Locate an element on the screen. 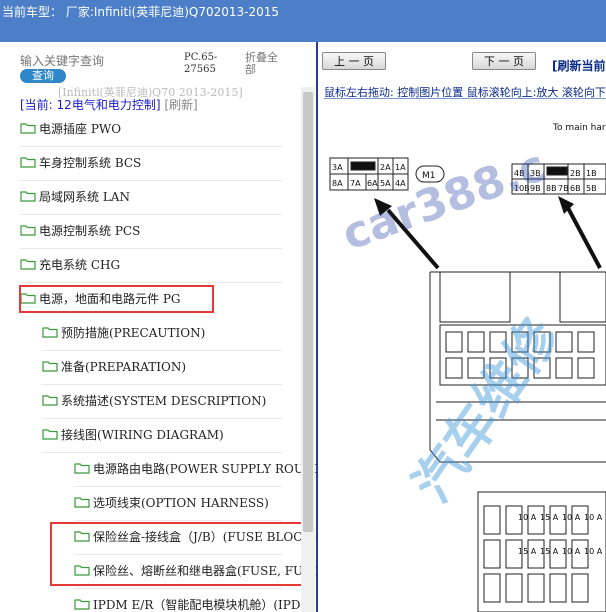  tree-item: 充电系统 CHG is located at coordinates (160, 264).